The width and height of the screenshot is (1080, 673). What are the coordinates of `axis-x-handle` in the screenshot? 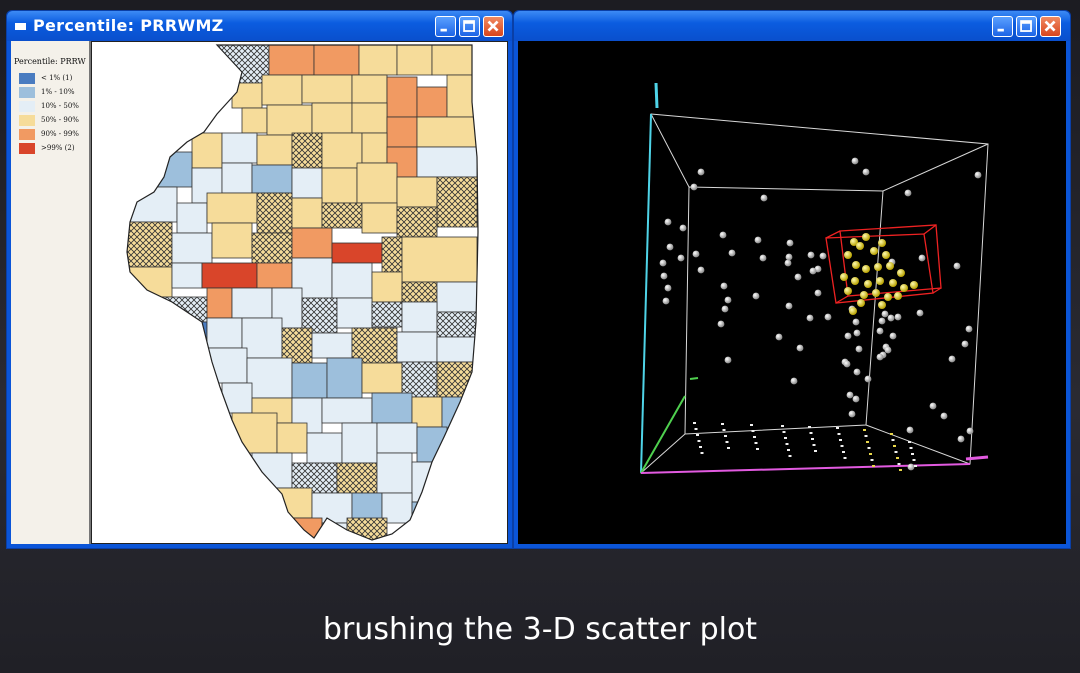 It's located at (977, 458).